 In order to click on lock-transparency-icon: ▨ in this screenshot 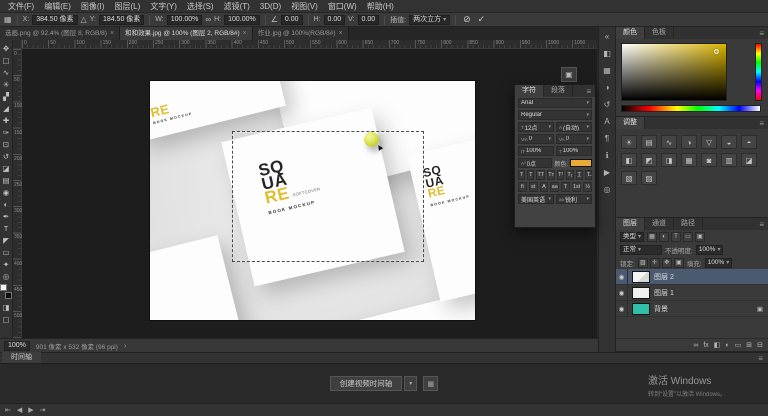, I will do `click(642, 262)`.